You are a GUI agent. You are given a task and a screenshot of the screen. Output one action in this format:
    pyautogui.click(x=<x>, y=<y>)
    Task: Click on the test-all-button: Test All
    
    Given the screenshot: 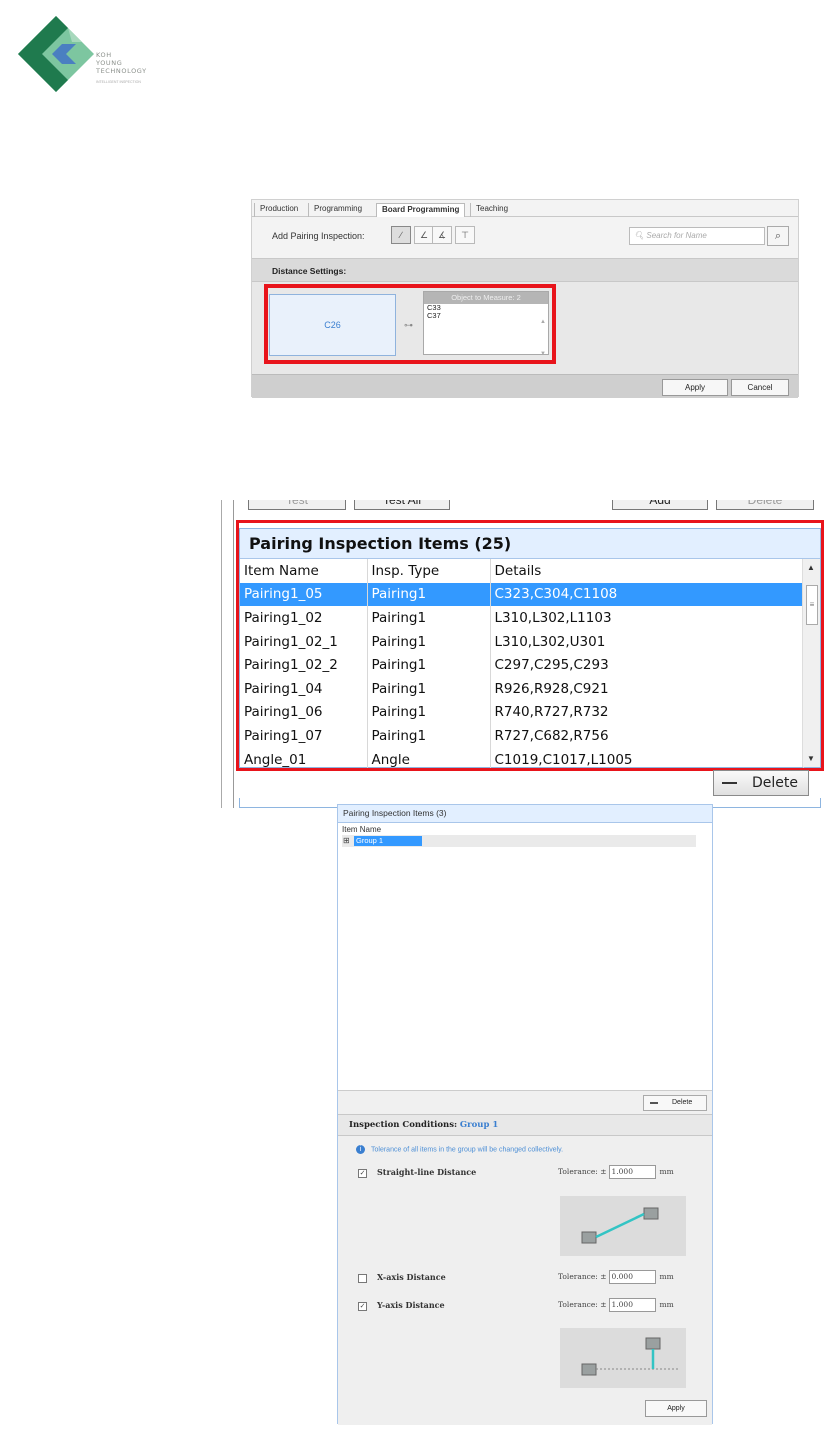 What is the action you would take?
    pyautogui.click(x=402, y=505)
    